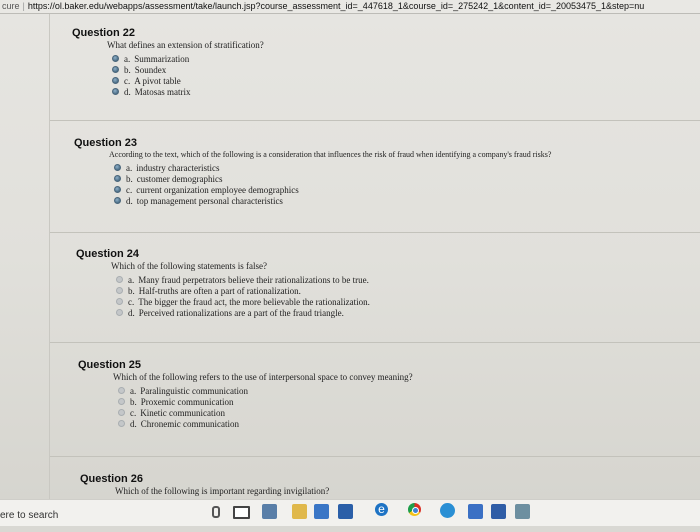 The width and height of the screenshot is (700, 532). I want to click on answer-option-a: a. Summarization, so click(372, 58).